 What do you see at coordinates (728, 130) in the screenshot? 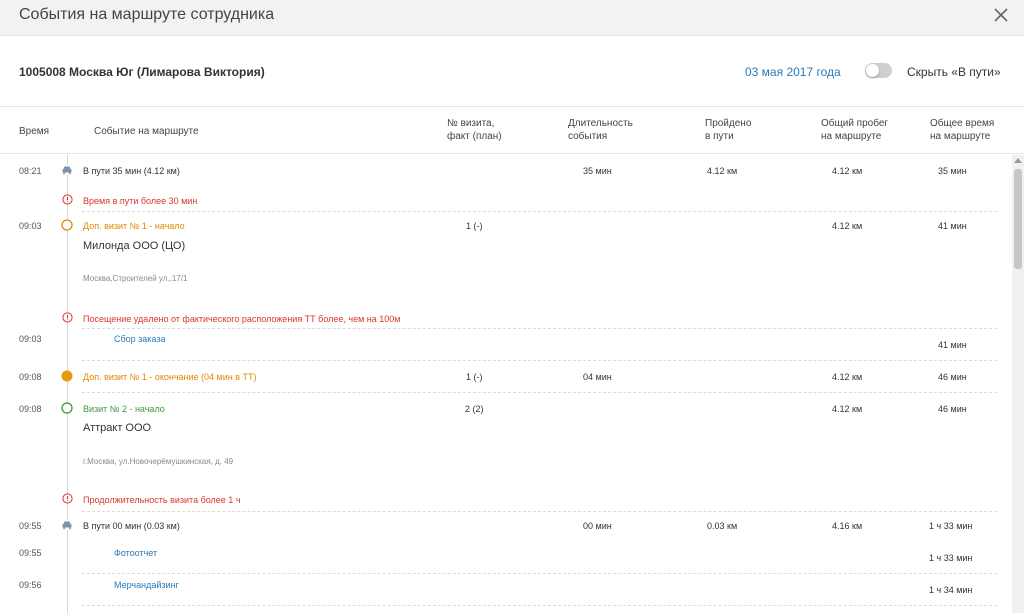
I see `col-passed: Пройдено в пути` at bounding box center [728, 130].